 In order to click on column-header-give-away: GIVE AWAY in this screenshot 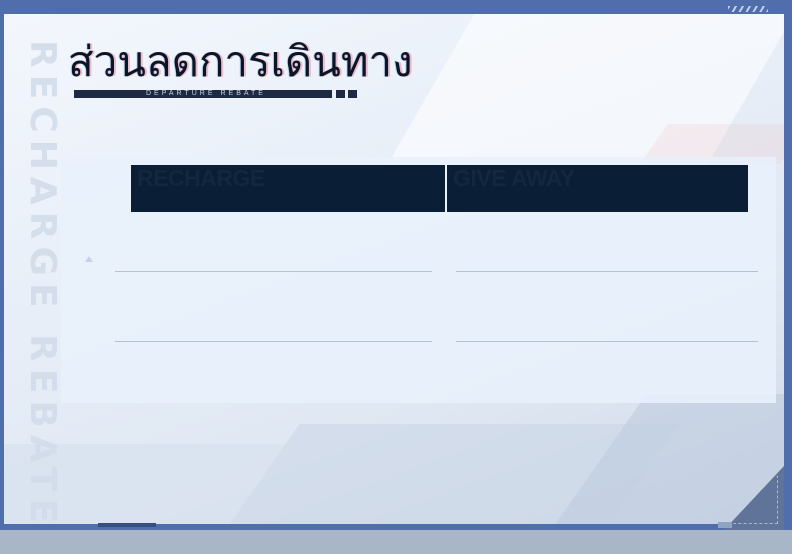, I will do `click(597, 188)`.